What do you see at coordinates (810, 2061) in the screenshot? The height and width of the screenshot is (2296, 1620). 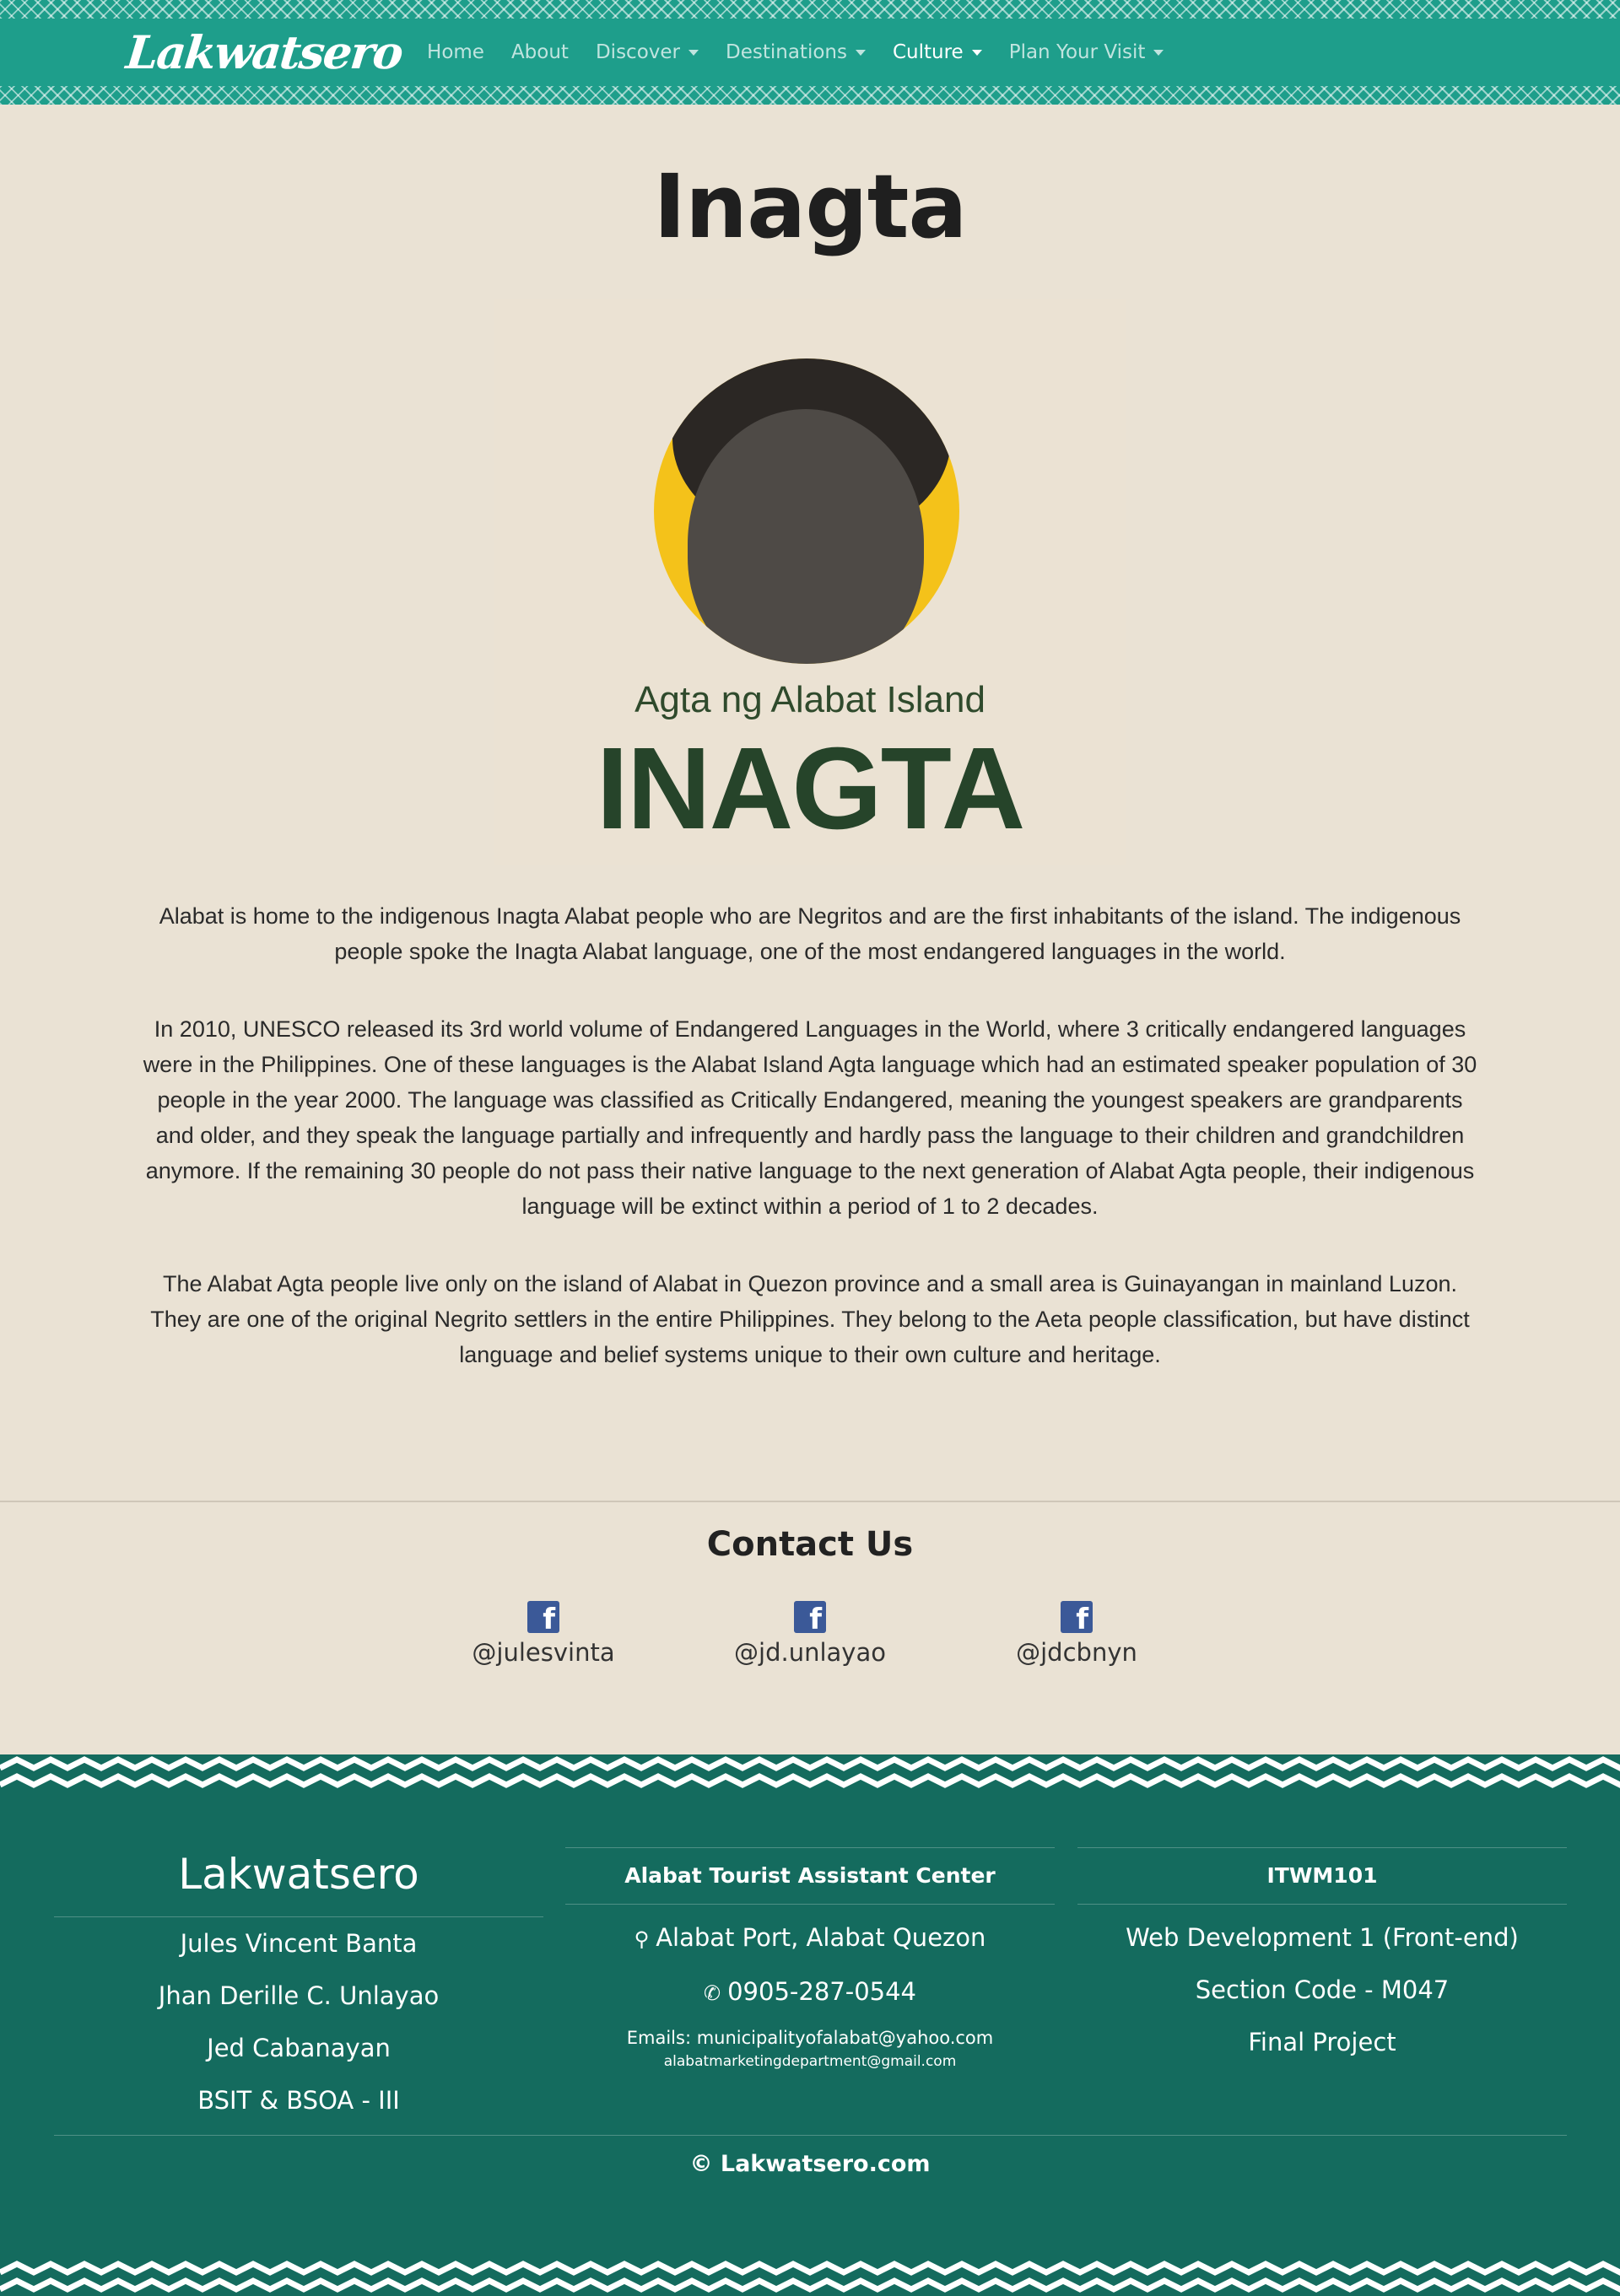 I see `footer-email-secondary: alabatmarketingdepartment@gmail.com` at bounding box center [810, 2061].